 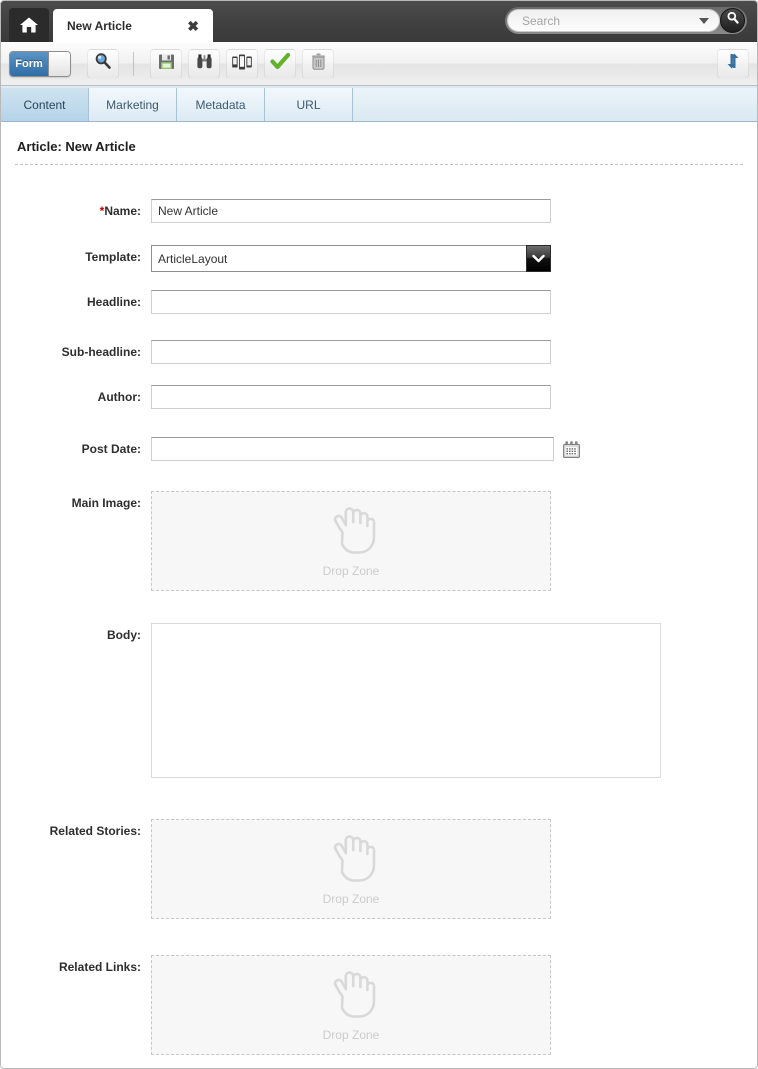 I want to click on form-row-template: Template: ArticleLayout, so click(x=379, y=258).